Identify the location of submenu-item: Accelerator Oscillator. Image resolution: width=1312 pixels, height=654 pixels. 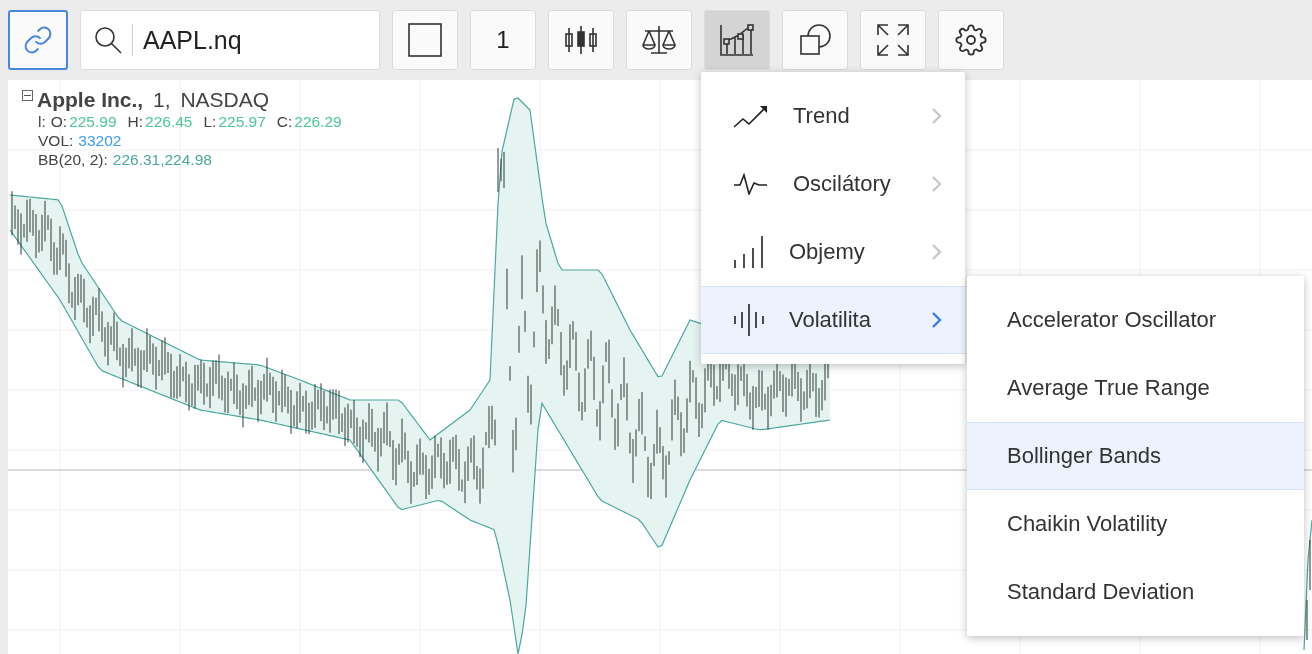
(1135, 320).